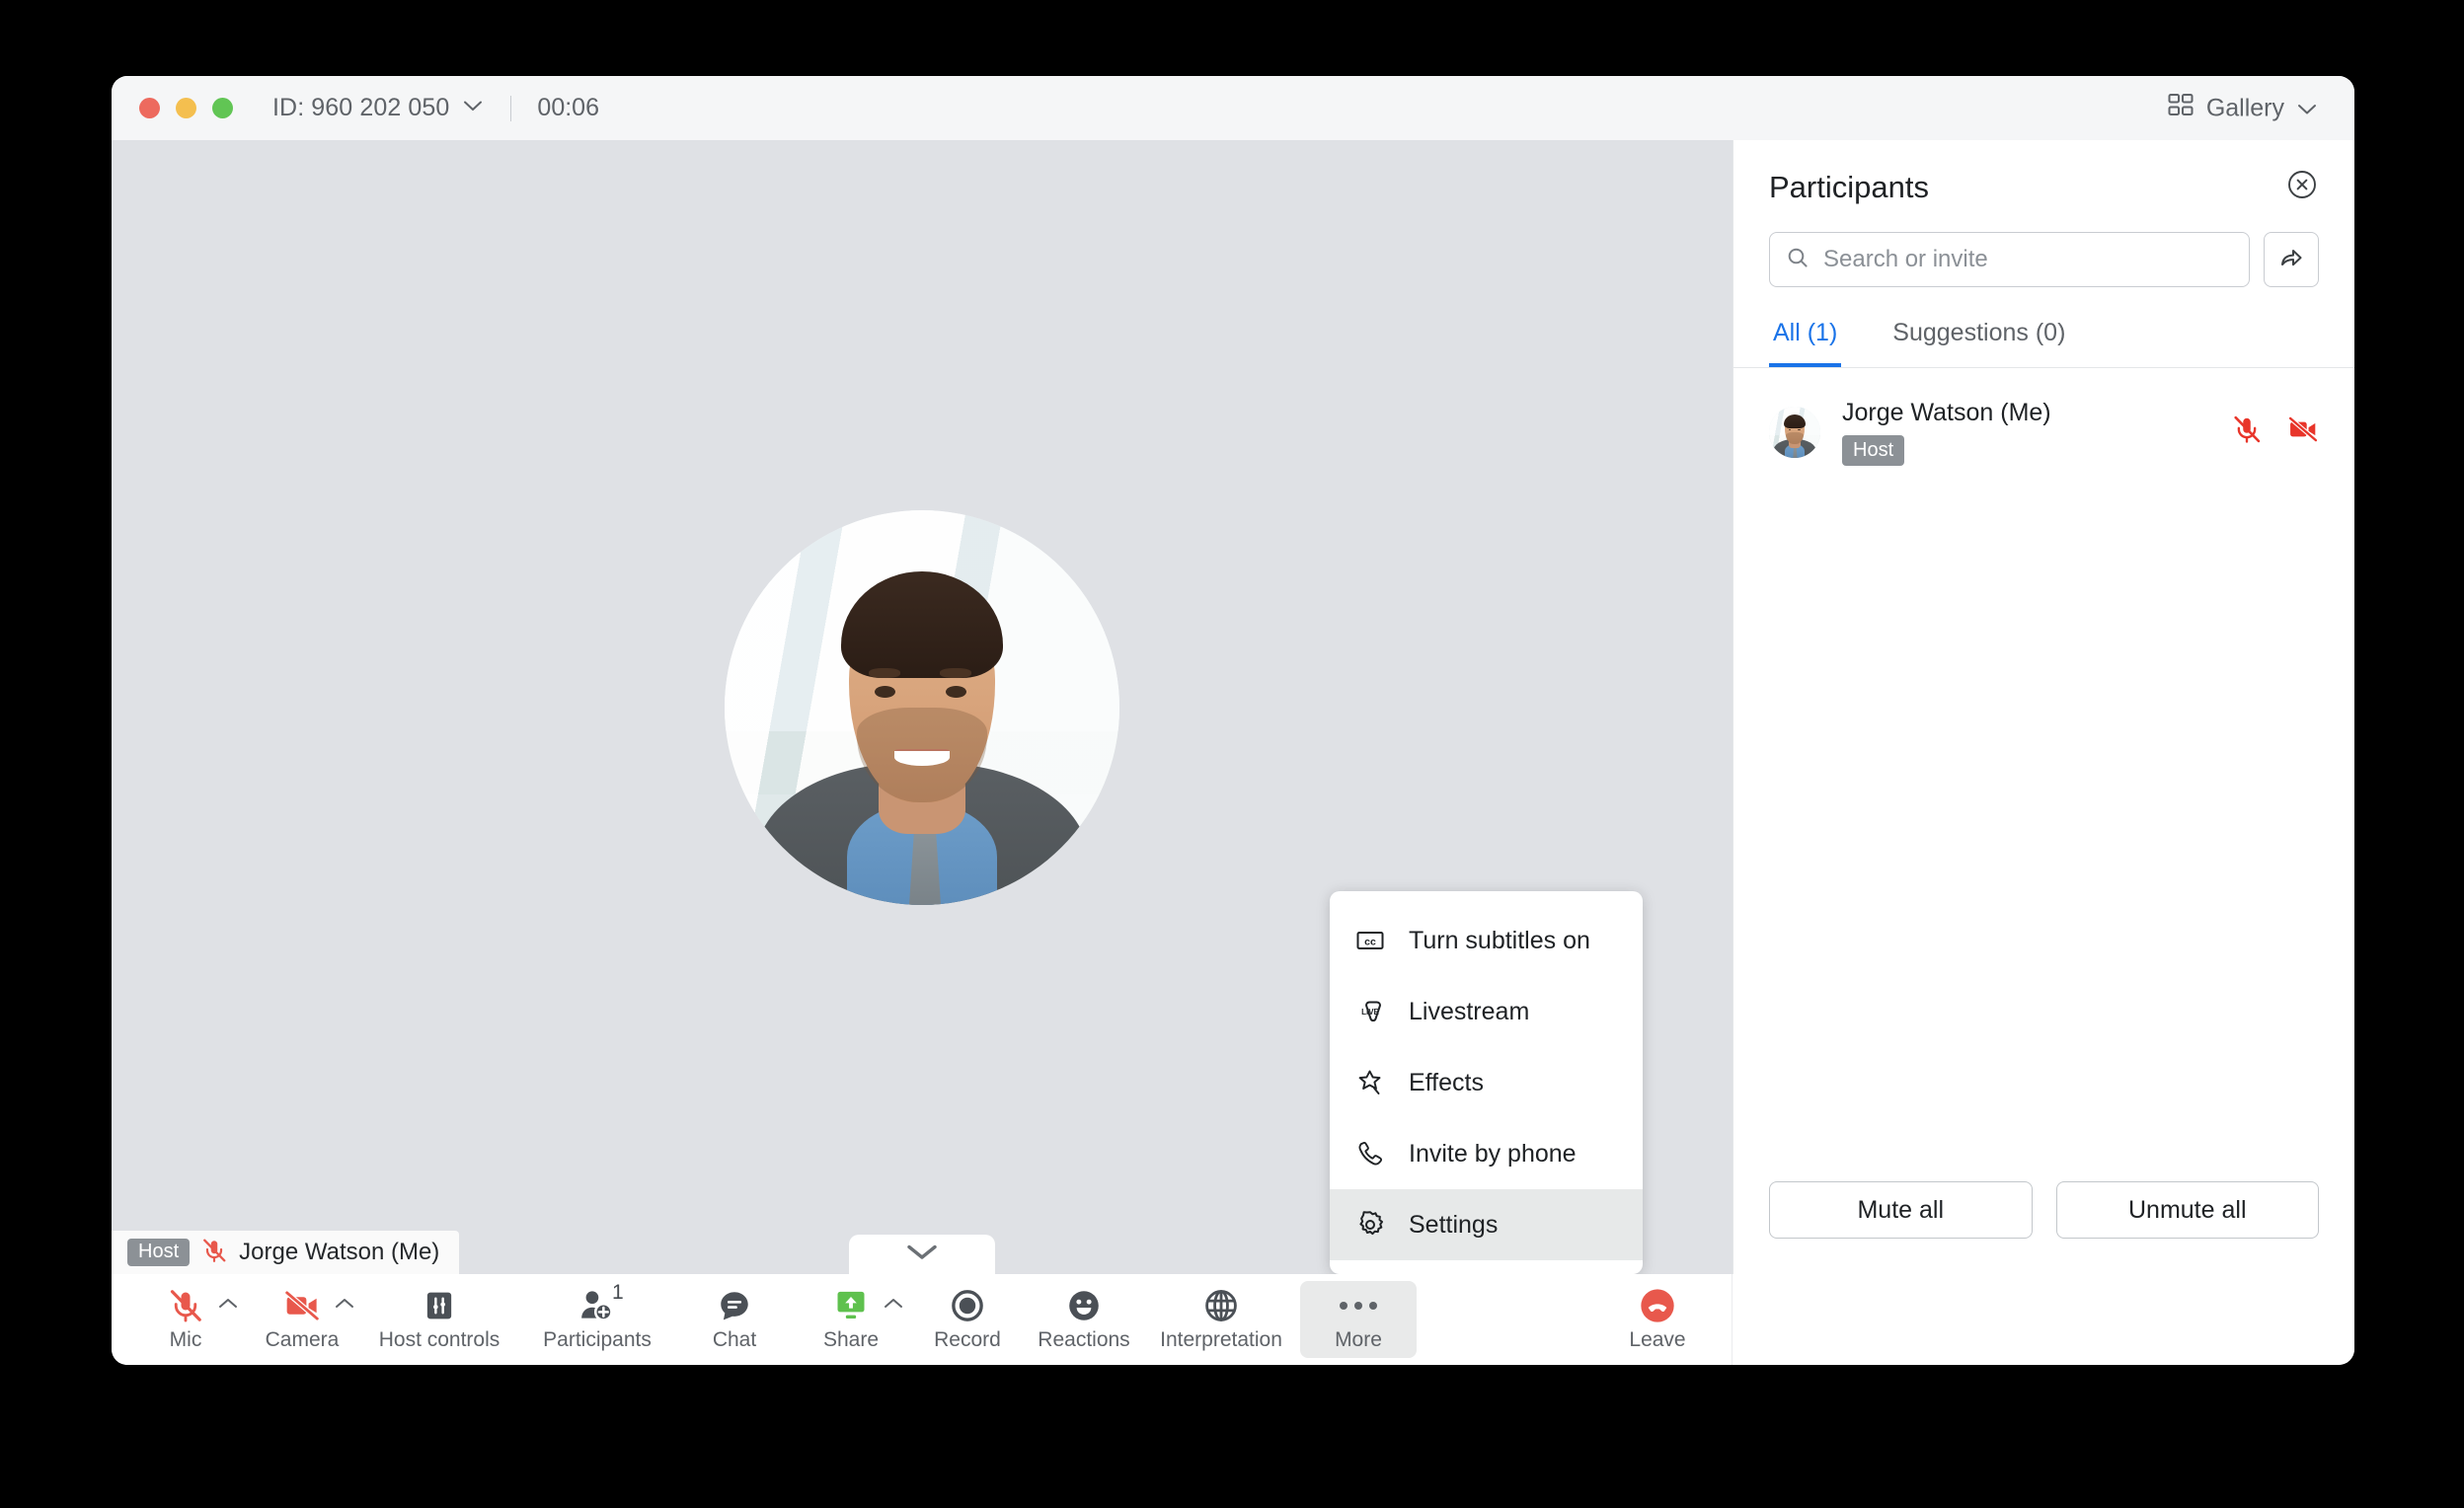  What do you see at coordinates (1358, 1305) in the screenshot?
I see `ellipsis-icon` at bounding box center [1358, 1305].